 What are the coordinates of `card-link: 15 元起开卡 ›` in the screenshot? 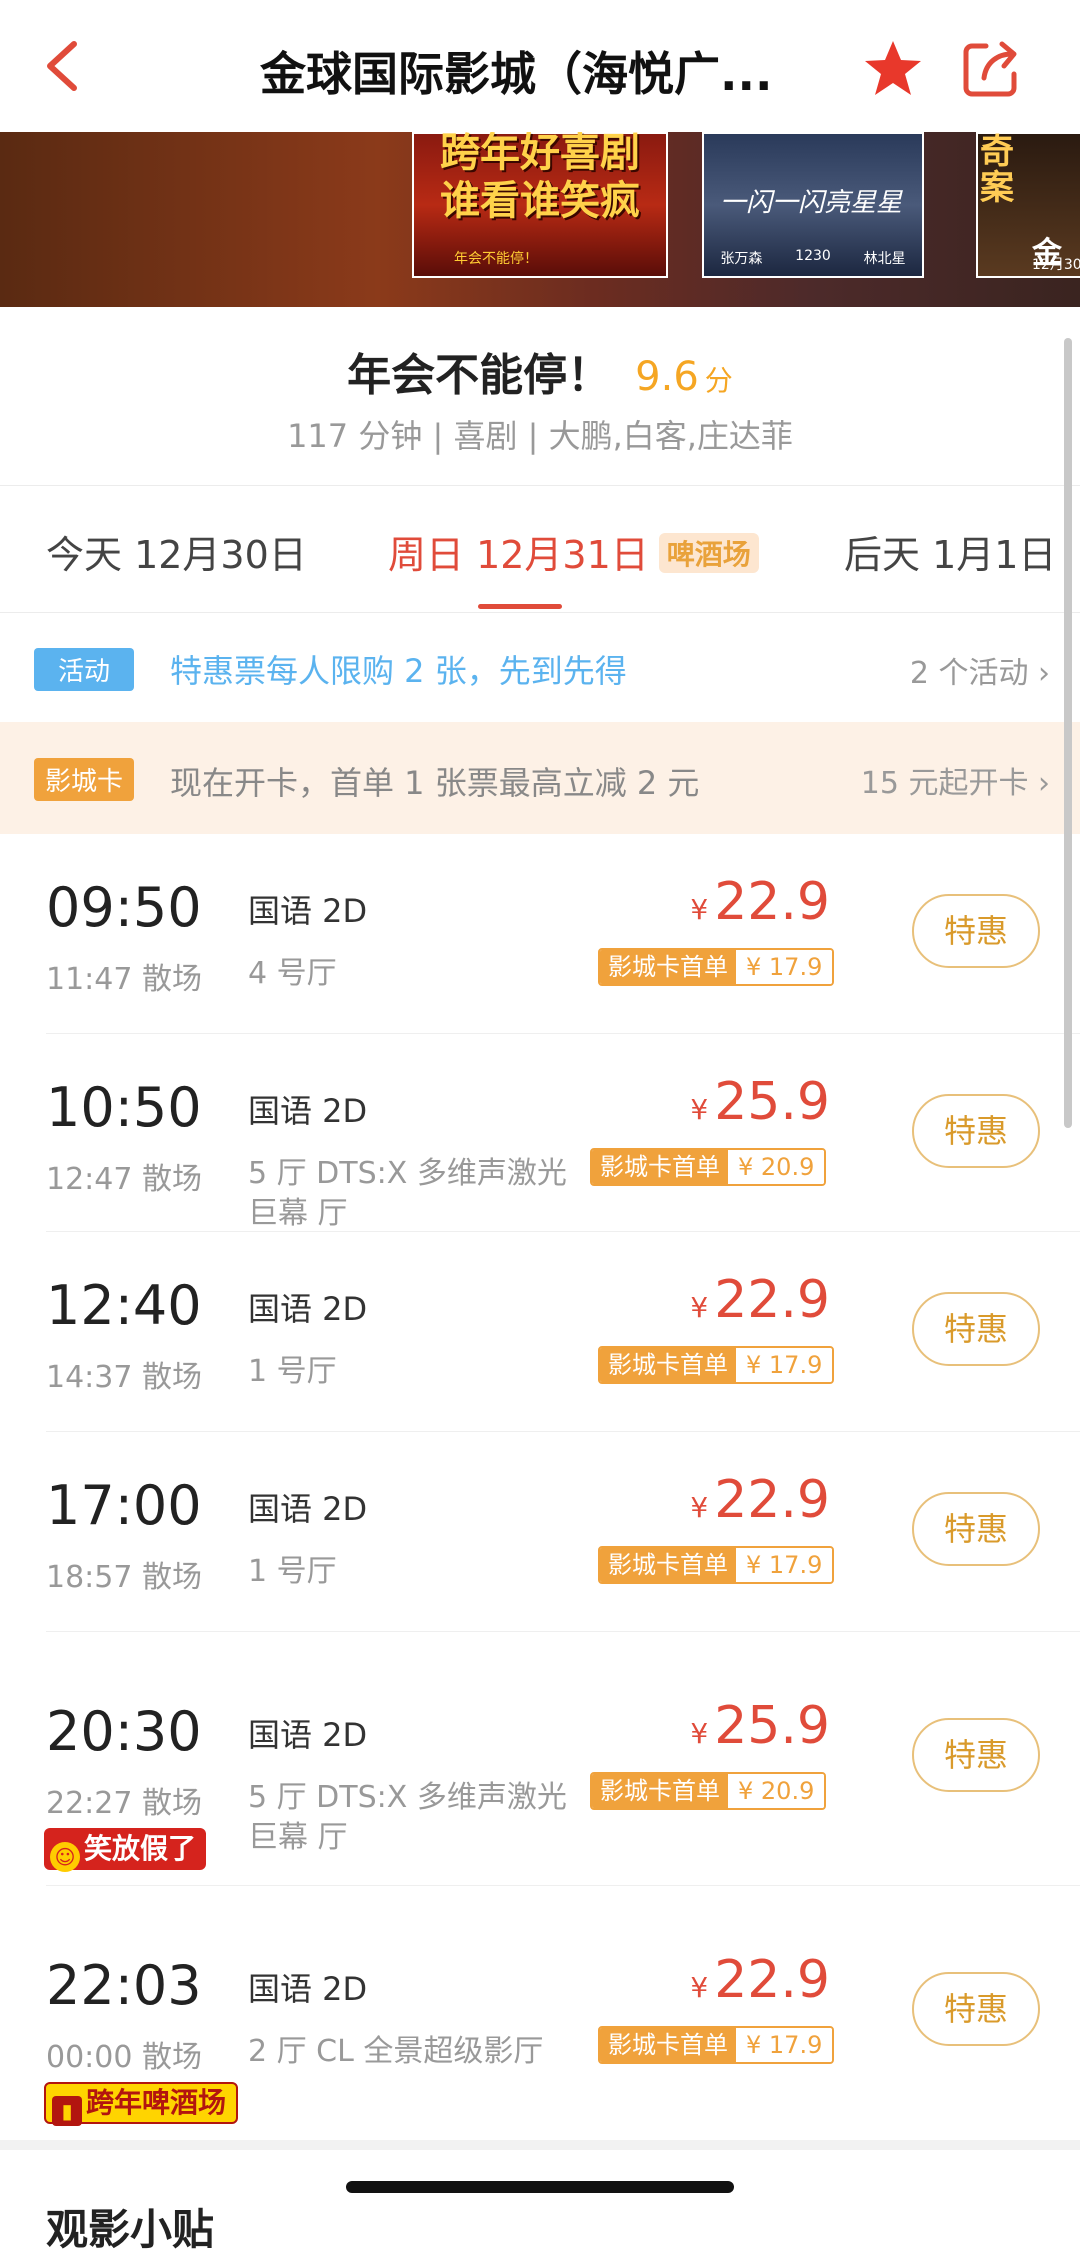 It's located at (955, 780).